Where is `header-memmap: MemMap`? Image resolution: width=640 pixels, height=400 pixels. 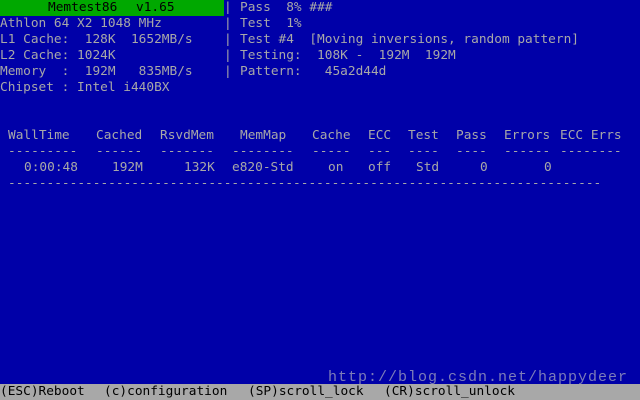
header-memmap: MemMap is located at coordinates (263, 135).